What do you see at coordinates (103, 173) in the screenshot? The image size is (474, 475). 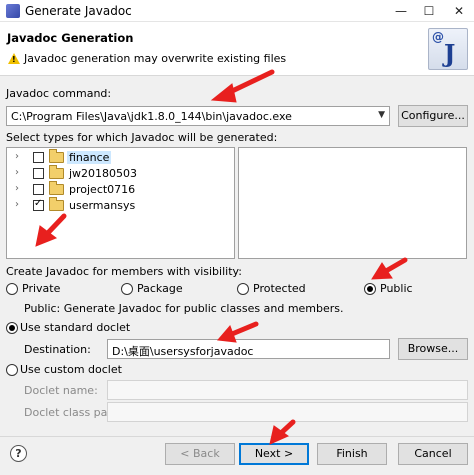 I see `tree-item-label: jw20180503` at bounding box center [103, 173].